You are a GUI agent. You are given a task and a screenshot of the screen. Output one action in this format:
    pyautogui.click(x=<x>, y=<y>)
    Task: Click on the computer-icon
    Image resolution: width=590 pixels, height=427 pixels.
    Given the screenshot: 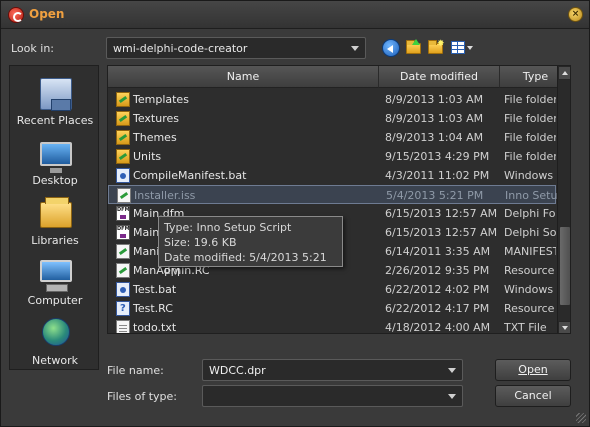 What is the action you would take?
    pyautogui.click(x=56, y=276)
    